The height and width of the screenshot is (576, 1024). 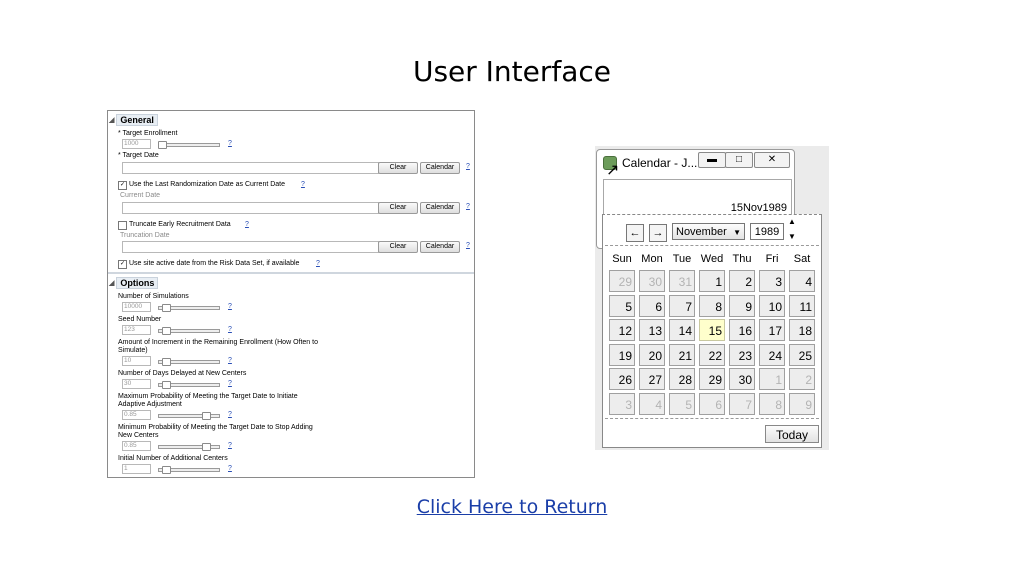 What do you see at coordinates (622, 379) in the screenshot?
I see `day-cell: 26` at bounding box center [622, 379].